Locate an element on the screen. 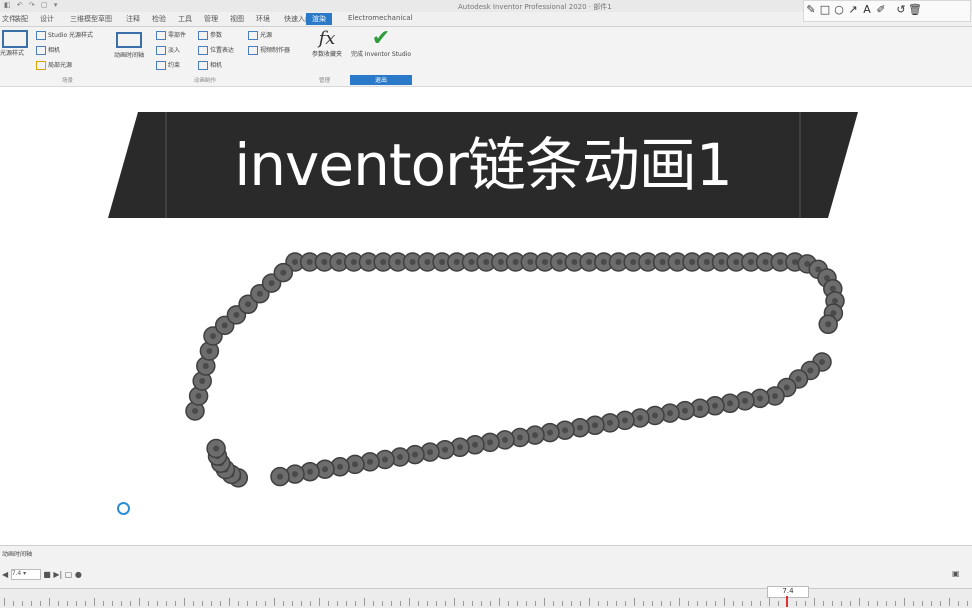 This screenshot has width=972, height=608. timeline-ruler is located at coordinates (486, 598).